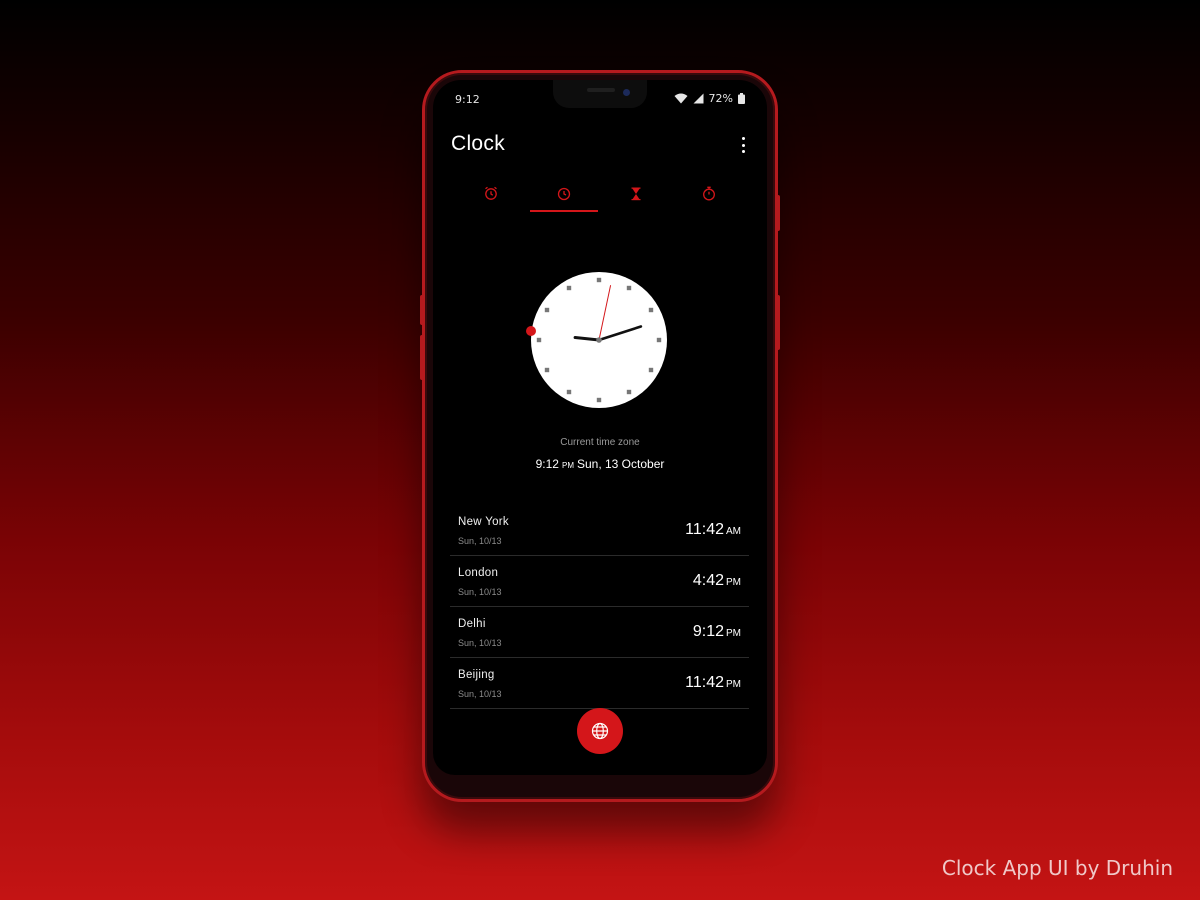  I want to click on volume-up-button, so click(422, 310).